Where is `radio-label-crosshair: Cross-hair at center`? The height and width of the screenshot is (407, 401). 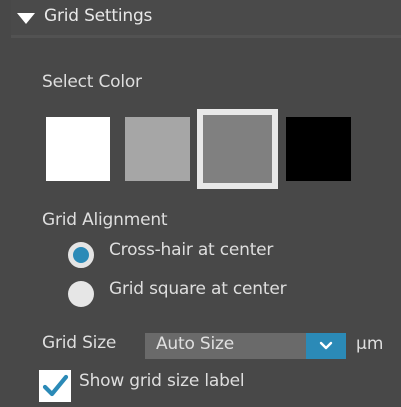 radio-label-crosshair: Cross-hair at center is located at coordinates (191, 250).